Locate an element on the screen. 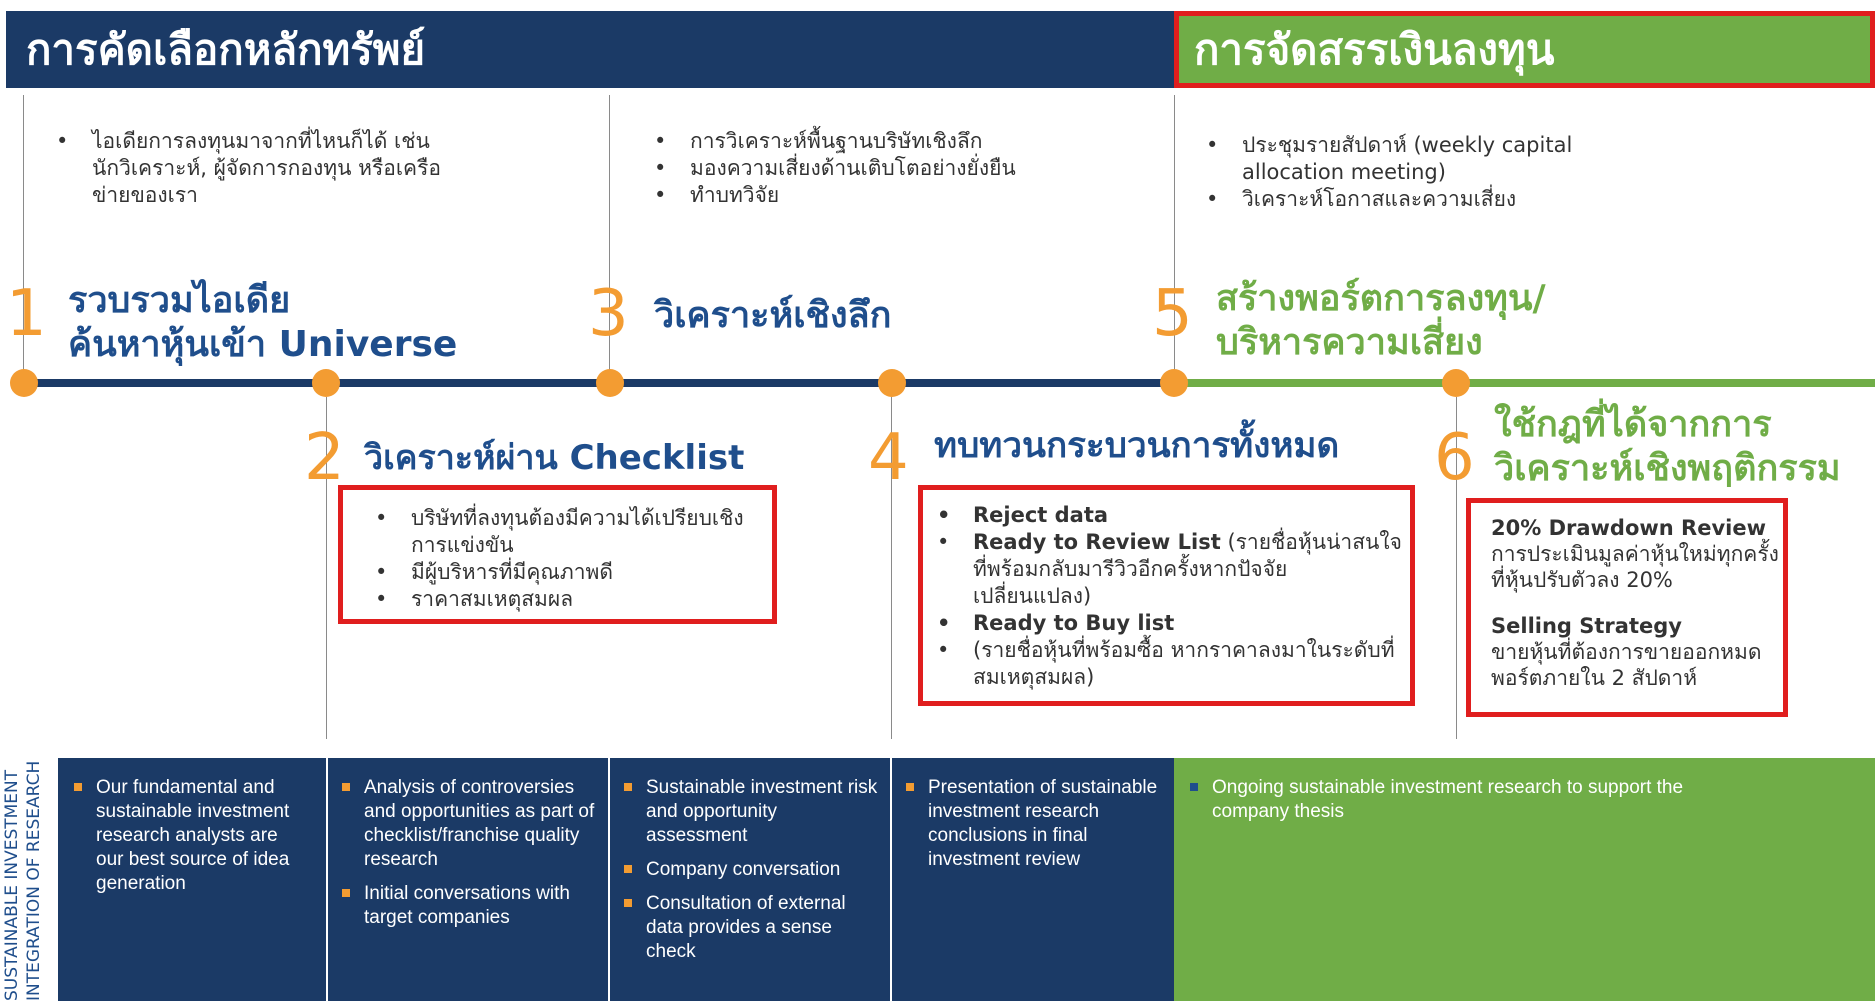 The height and width of the screenshot is (1001, 1875). step-number-5: 5 is located at coordinates (1172, 314).